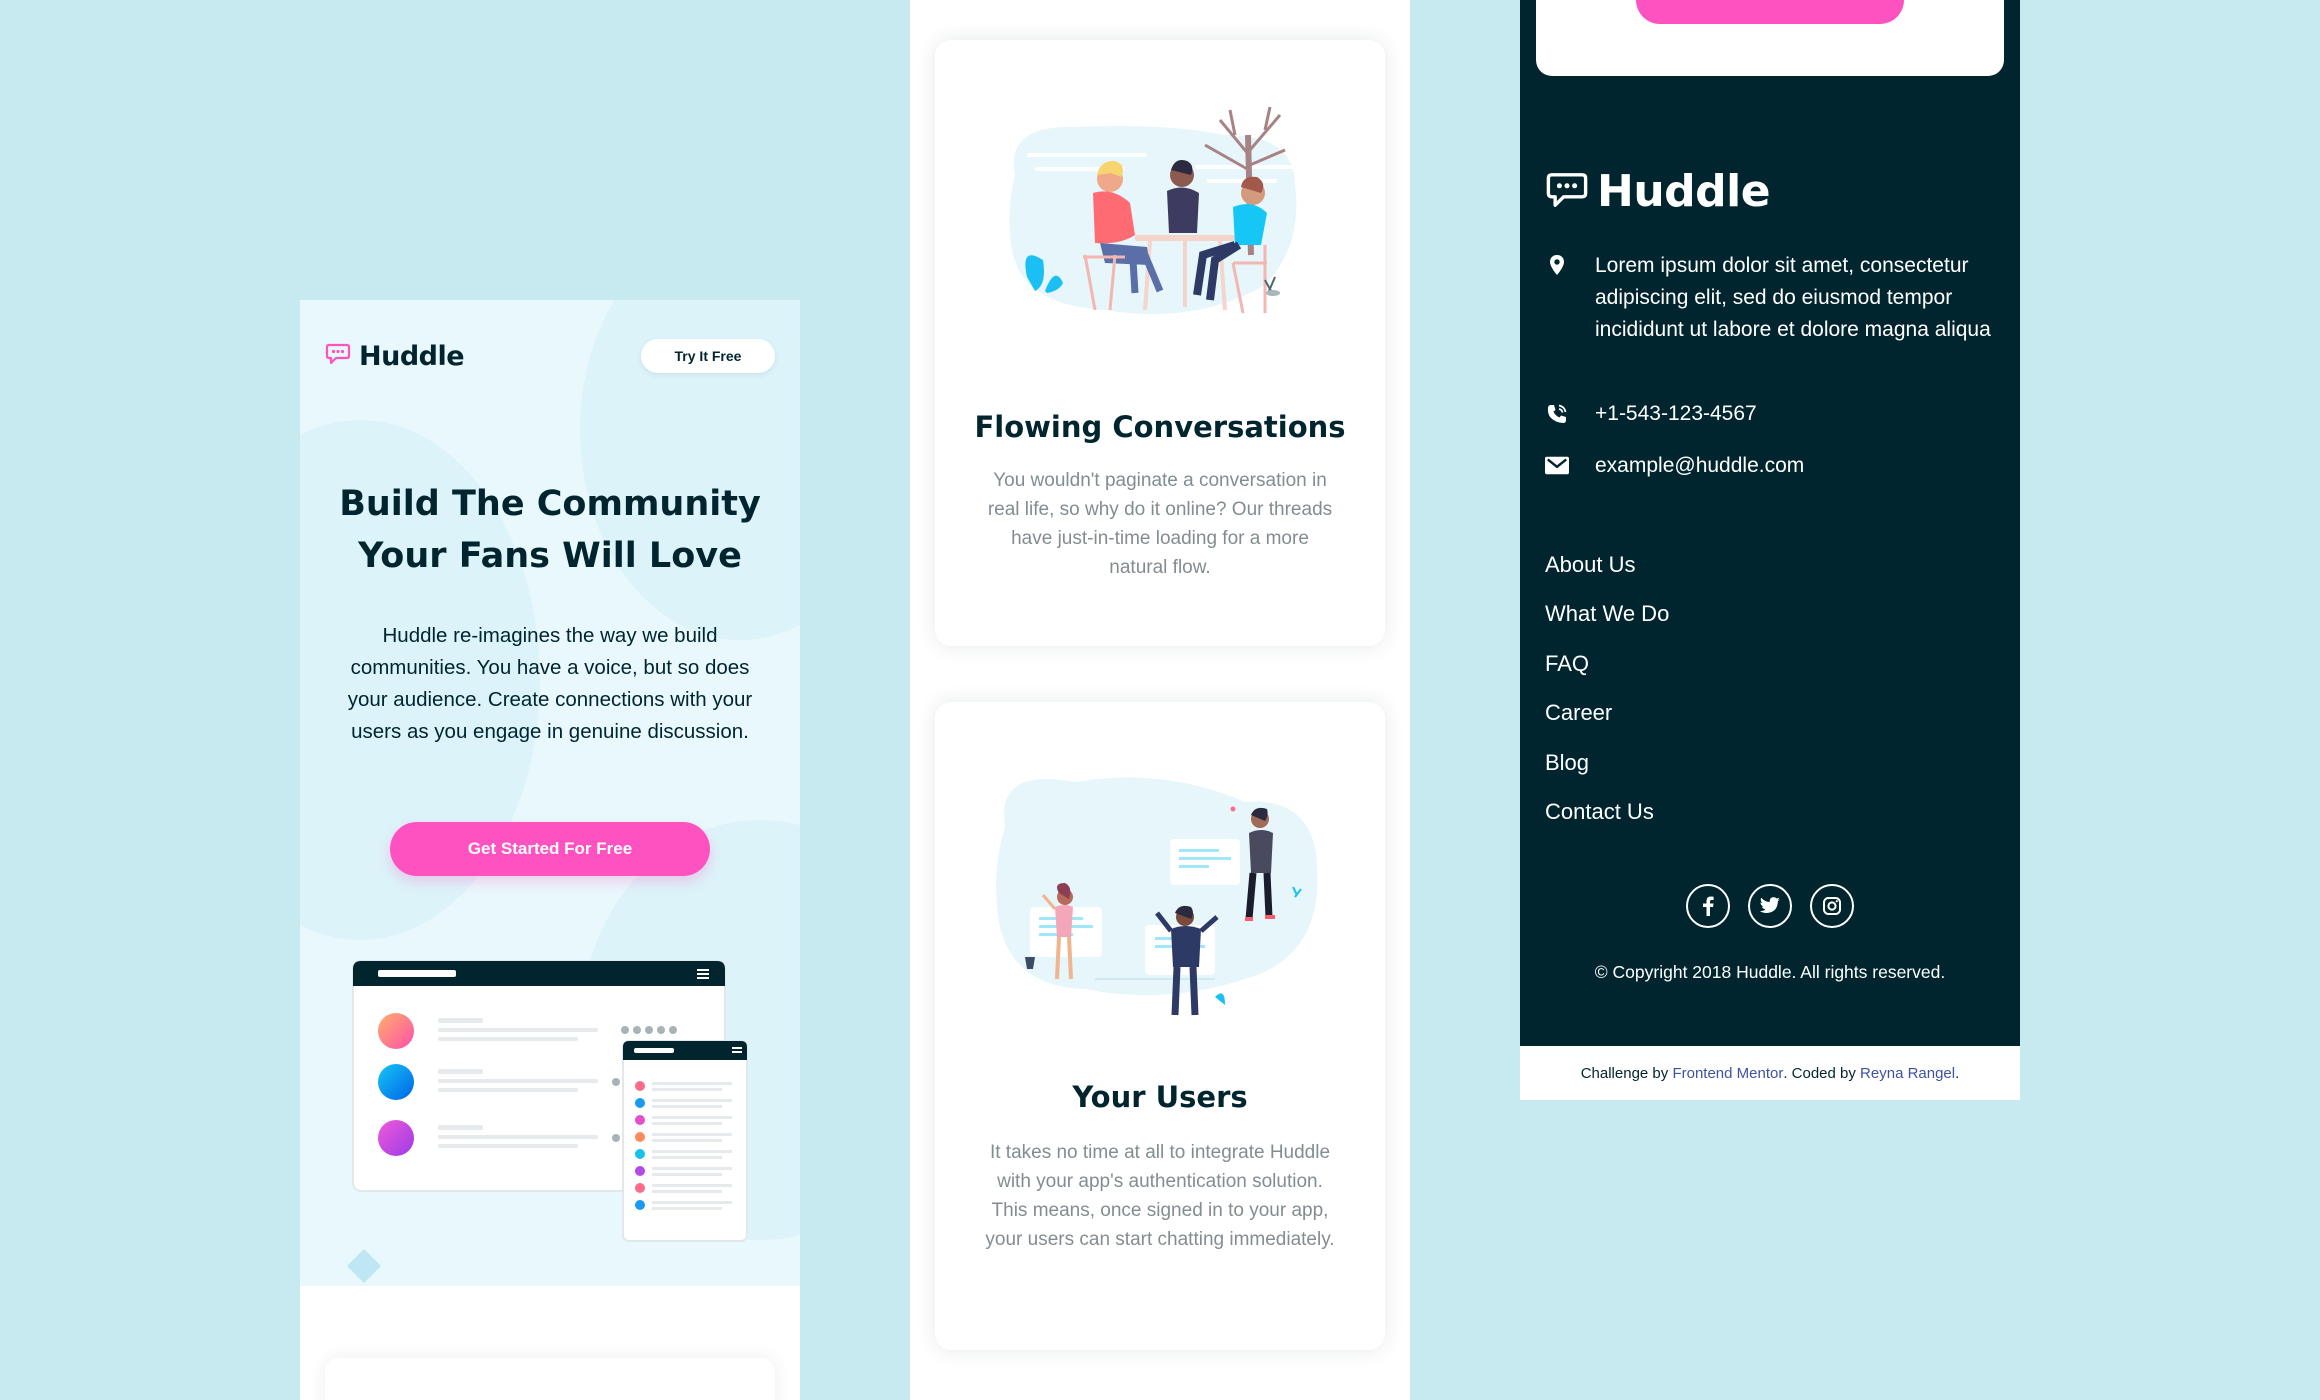 This screenshot has height=1400, width=2320. What do you see at coordinates (1557, 263) in the screenshot?
I see `location-pin-icon` at bounding box center [1557, 263].